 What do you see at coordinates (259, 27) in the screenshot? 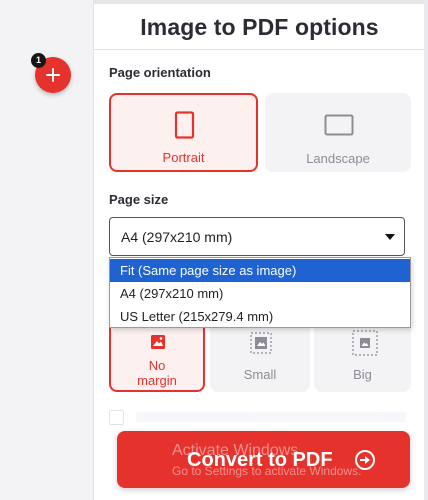
I see `panel-title: Image to PDF options` at bounding box center [259, 27].